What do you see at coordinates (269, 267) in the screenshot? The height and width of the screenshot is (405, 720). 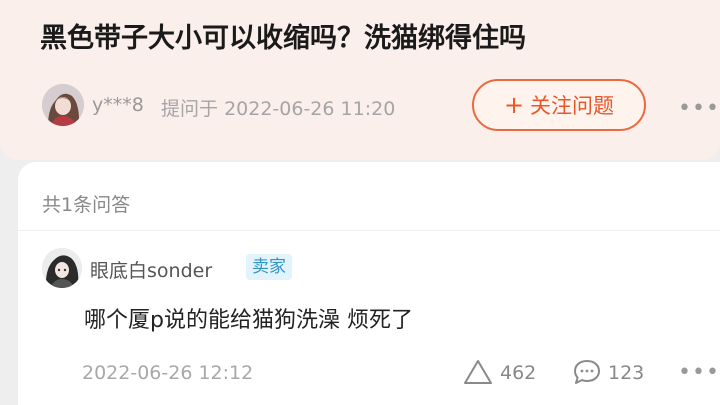 I see `seller-badge: 卖家` at bounding box center [269, 267].